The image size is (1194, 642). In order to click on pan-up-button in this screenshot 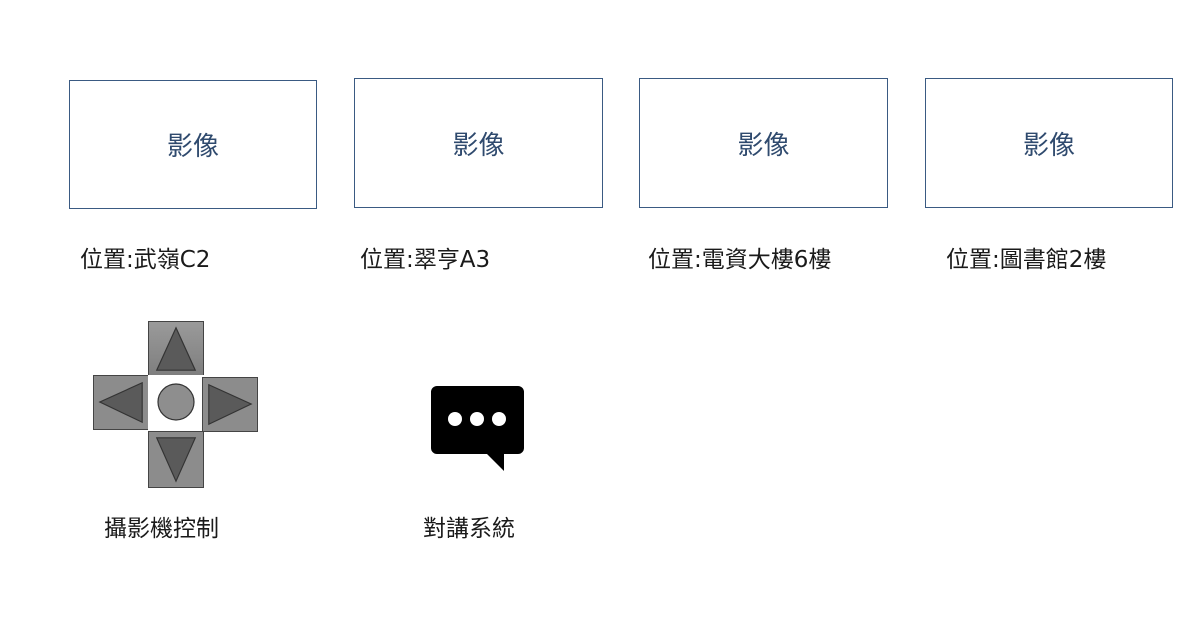, I will do `click(176, 349)`.